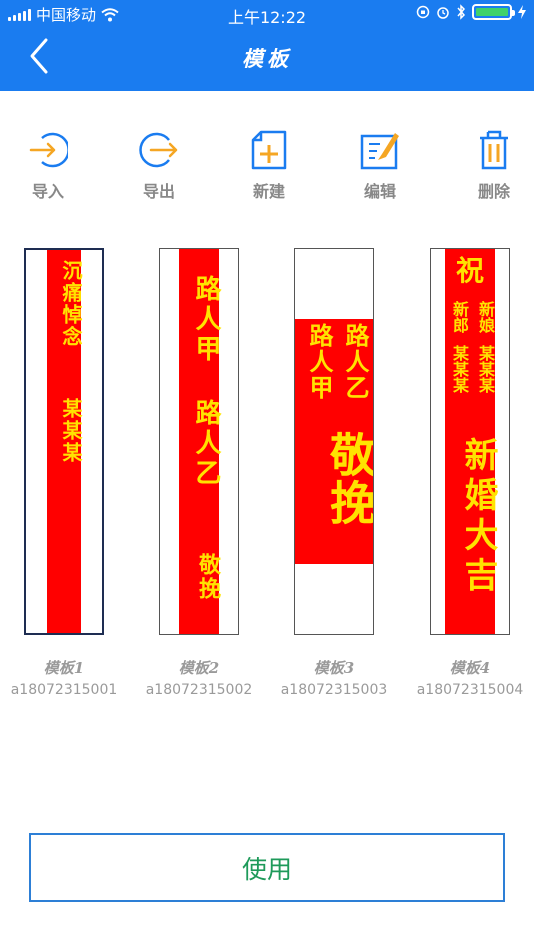  I want to click on export-button: 导出, so click(159, 166).